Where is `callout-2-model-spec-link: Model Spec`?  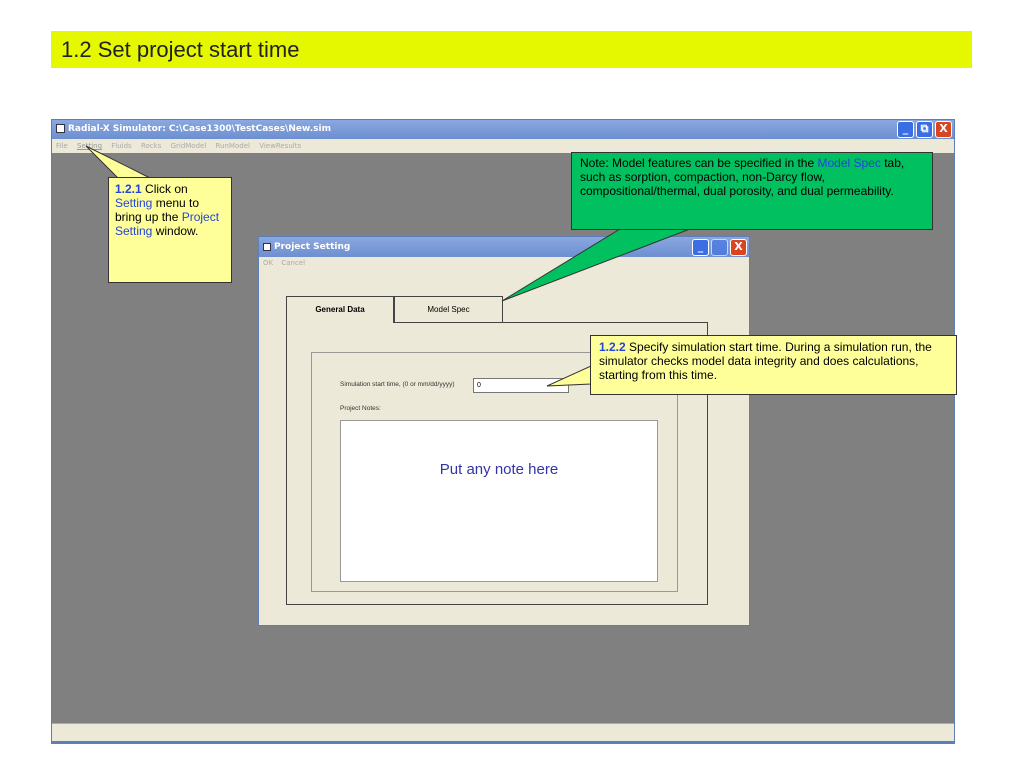 callout-2-model-spec-link: Model Spec is located at coordinates (849, 163).